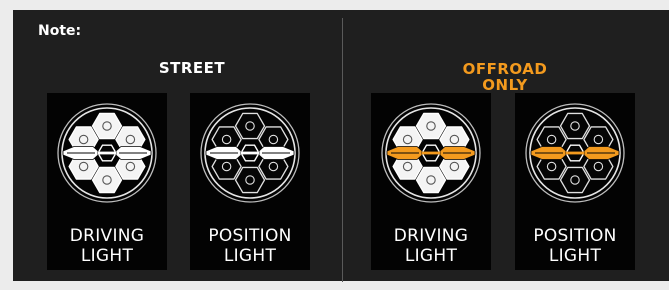 This screenshot has width=669, height=290. I want to click on offroad-position-light-card: POSITION LIGHT, so click(575, 181).